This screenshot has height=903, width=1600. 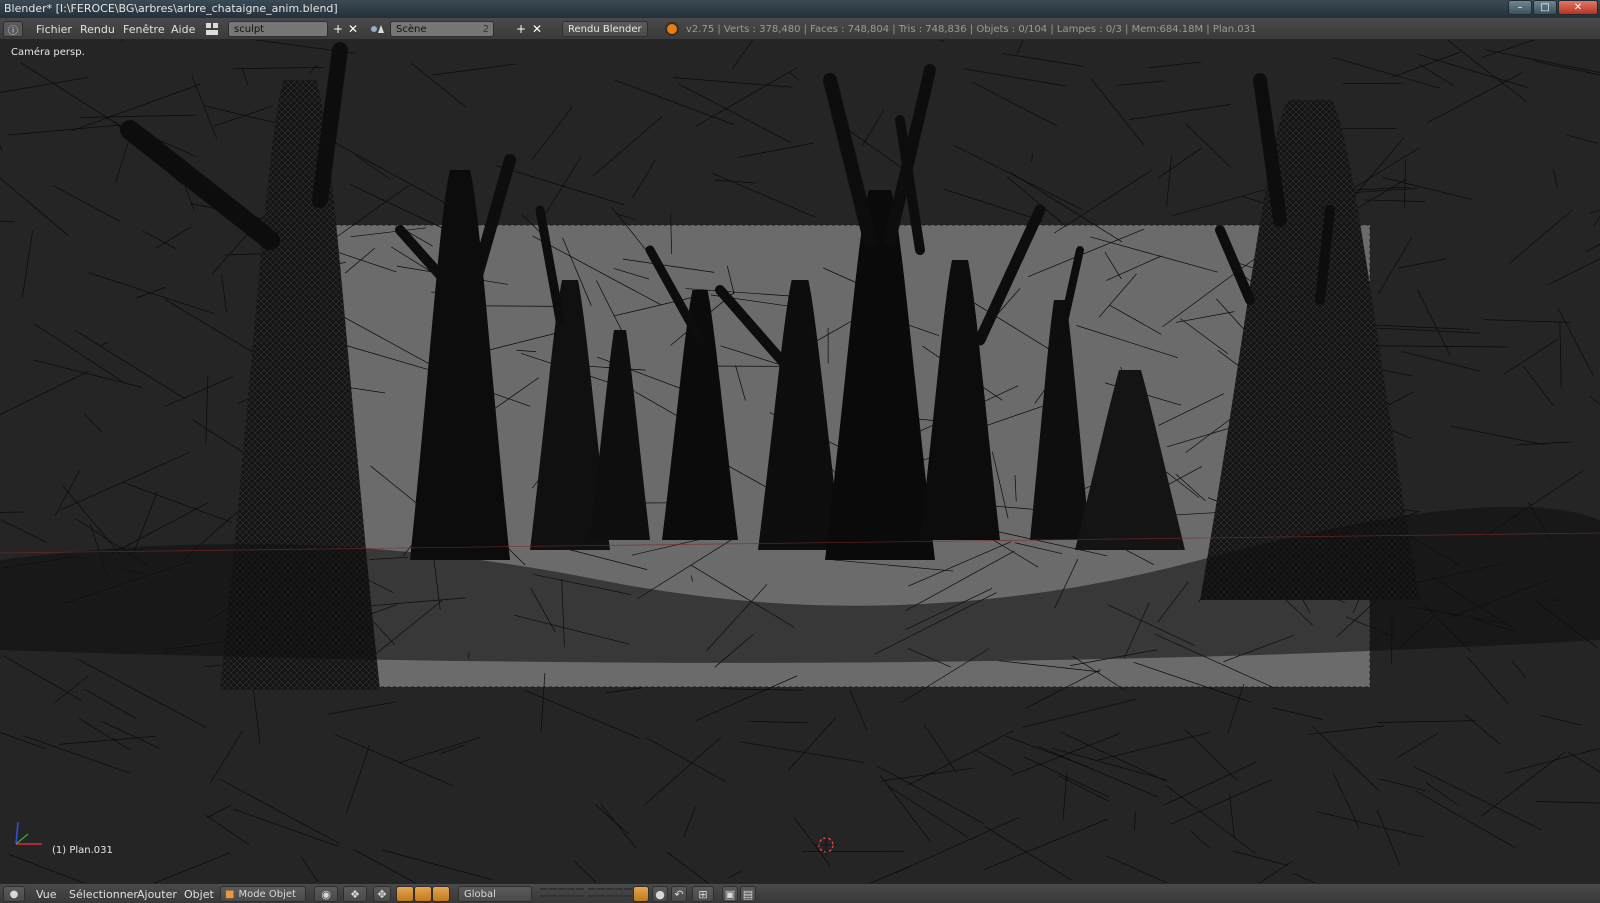 What do you see at coordinates (605, 29) in the screenshot?
I see `render-engine-select: Rendu Blender` at bounding box center [605, 29].